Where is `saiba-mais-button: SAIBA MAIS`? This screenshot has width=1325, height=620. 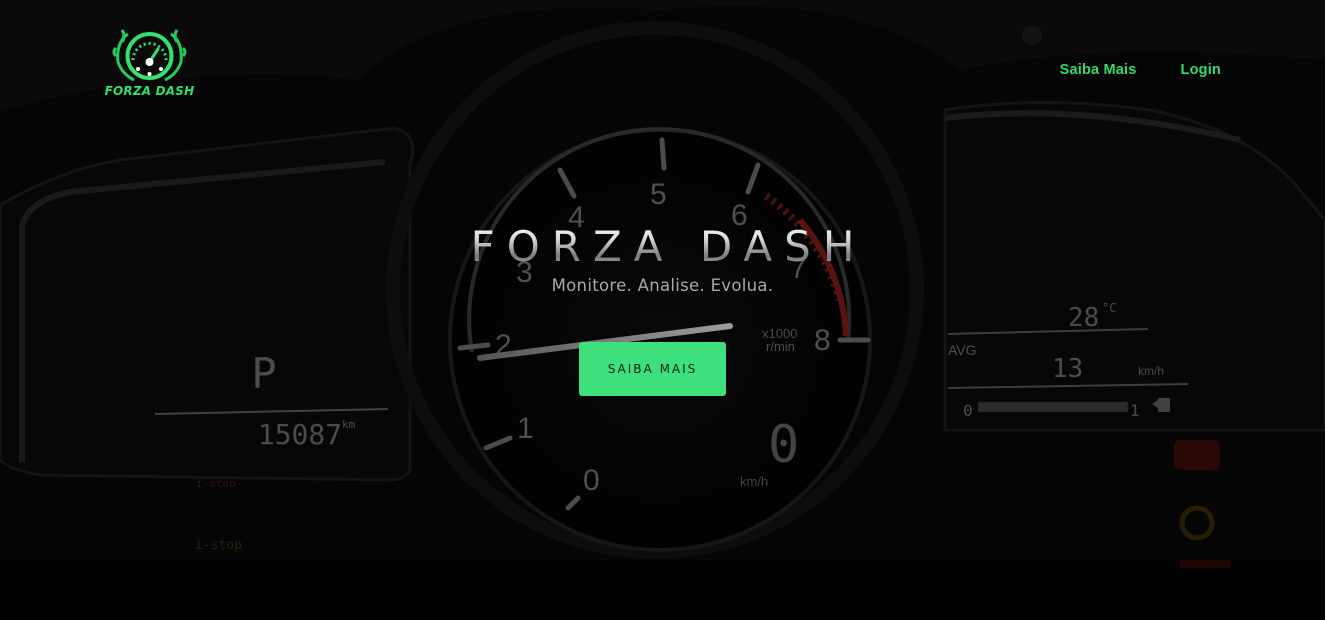
saiba-mais-button: SAIBA MAIS is located at coordinates (652, 369).